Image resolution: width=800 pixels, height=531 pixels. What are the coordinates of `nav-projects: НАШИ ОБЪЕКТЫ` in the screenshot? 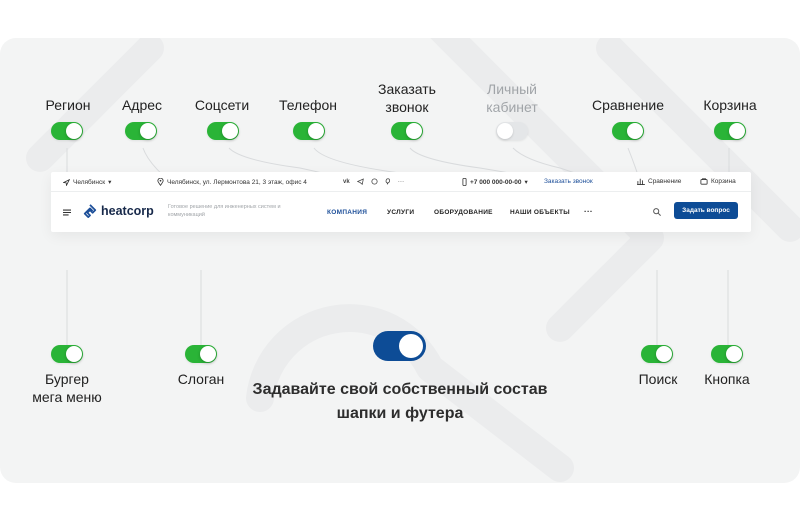 It's located at (540, 212).